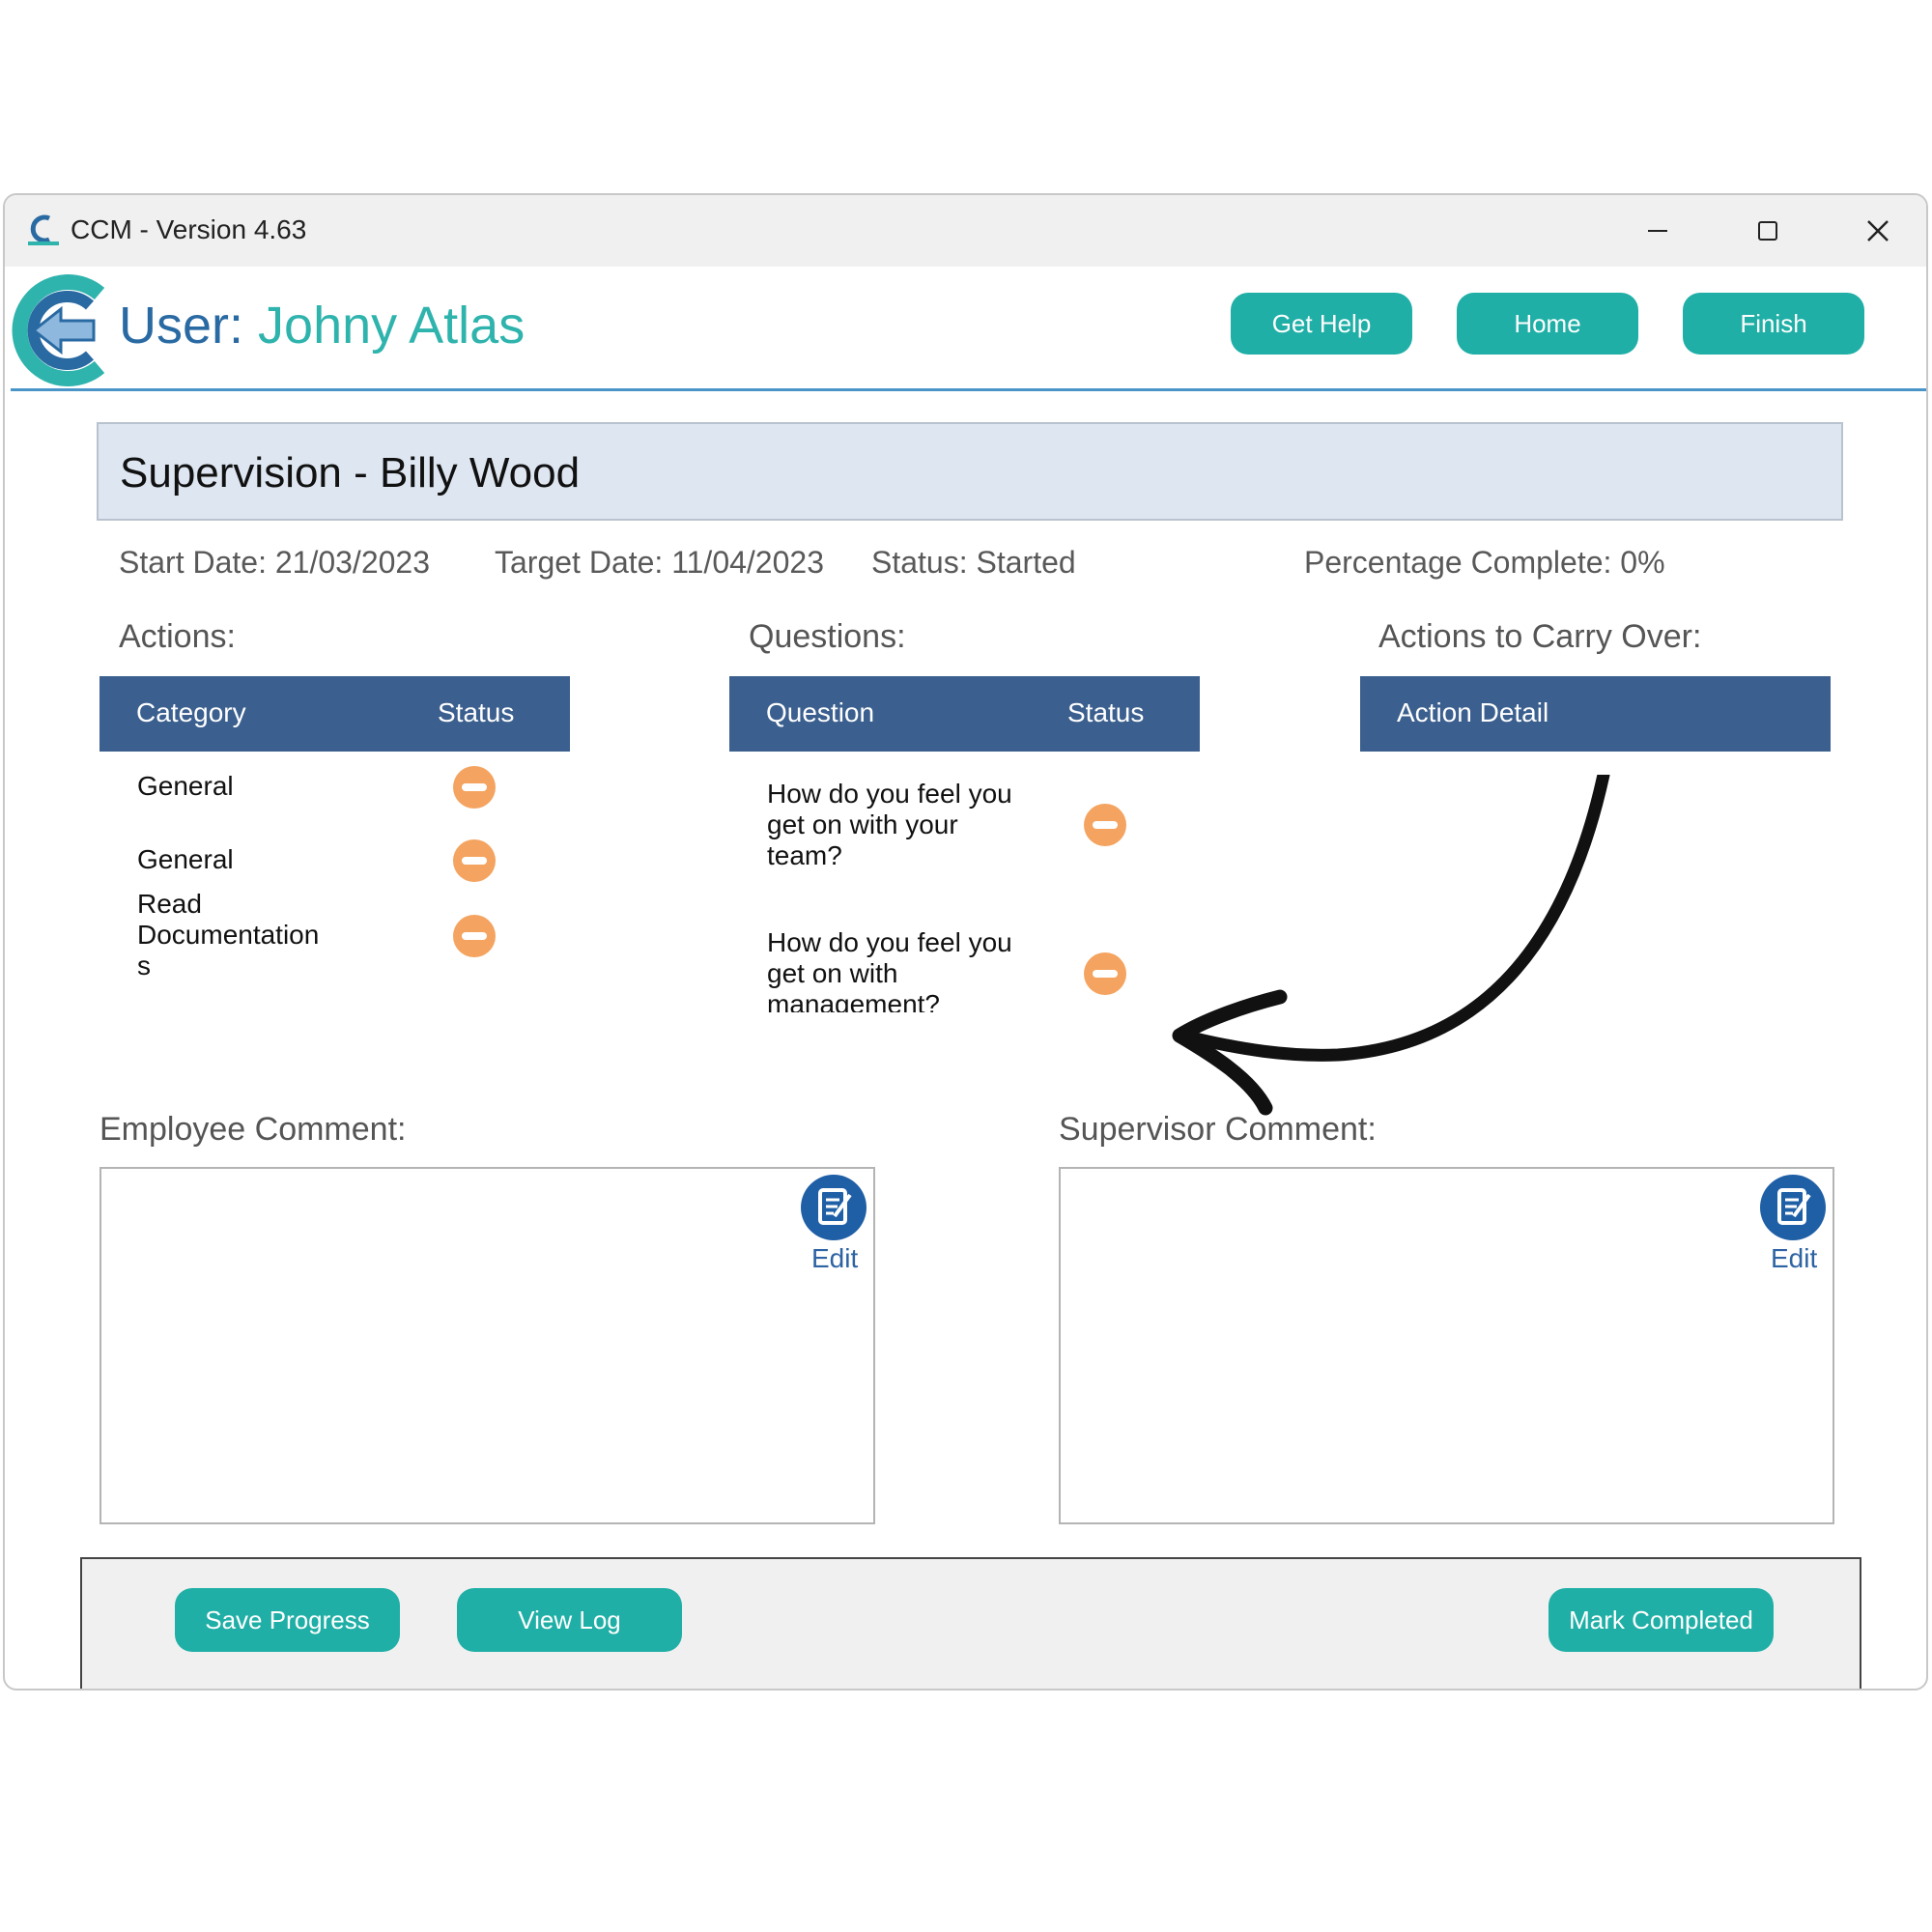 Image resolution: width=1932 pixels, height=1932 pixels. What do you see at coordinates (827, 636) in the screenshot?
I see `questions-label: Questions:` at bounding box center [827, 636].